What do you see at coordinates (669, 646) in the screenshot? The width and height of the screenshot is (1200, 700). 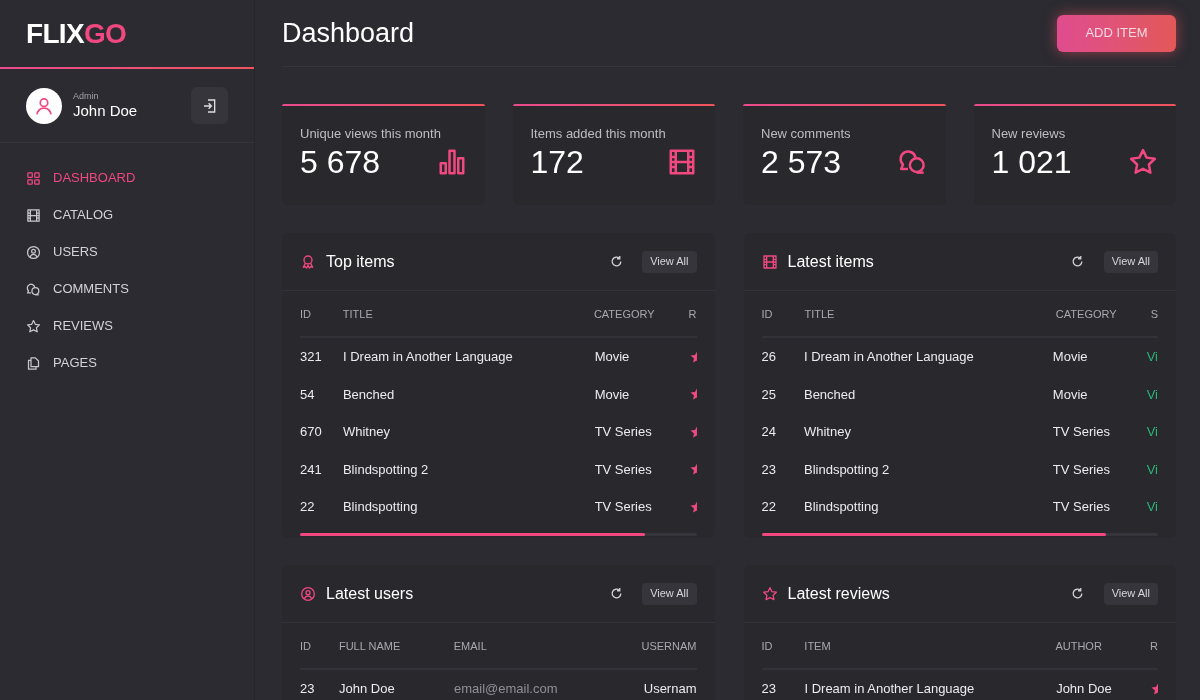 I see `column-header: USERNAM` at bounding box center [669, 646].